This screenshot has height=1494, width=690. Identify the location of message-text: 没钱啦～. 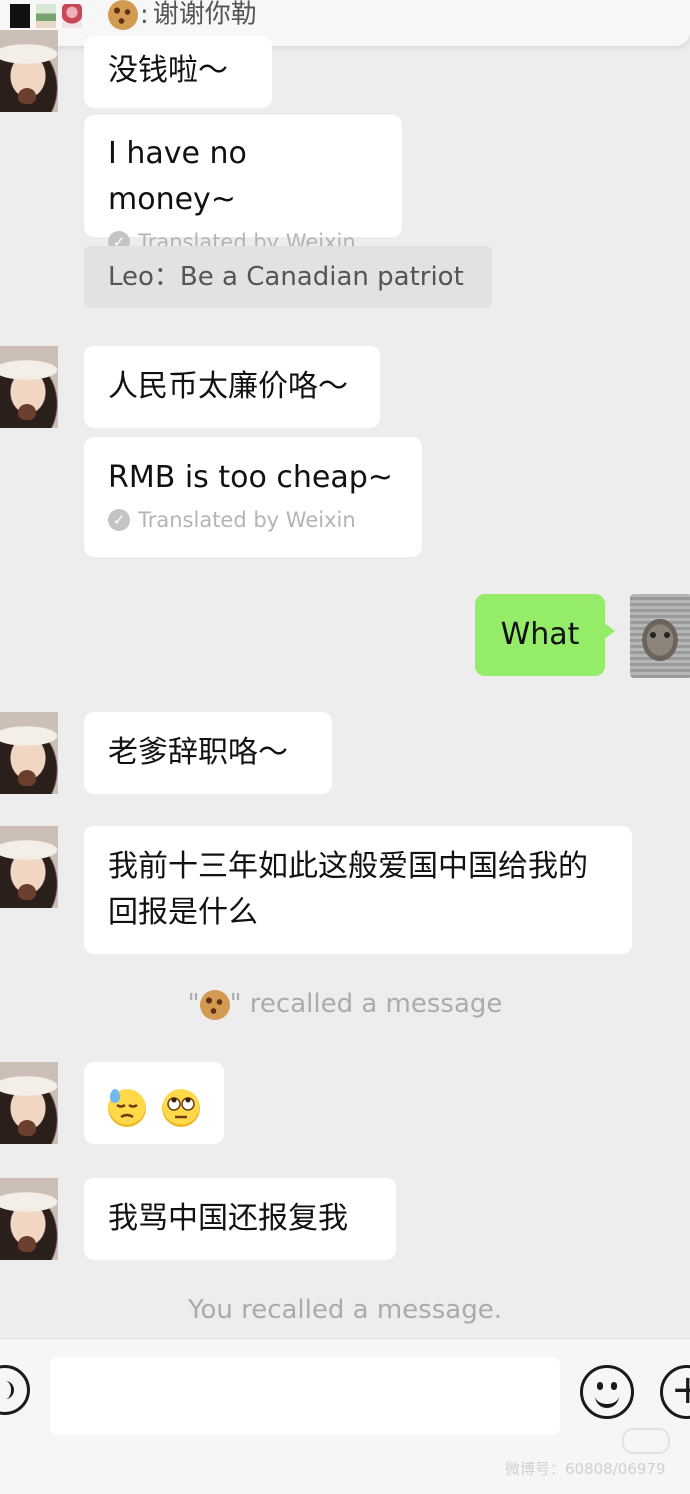
(168, 70).